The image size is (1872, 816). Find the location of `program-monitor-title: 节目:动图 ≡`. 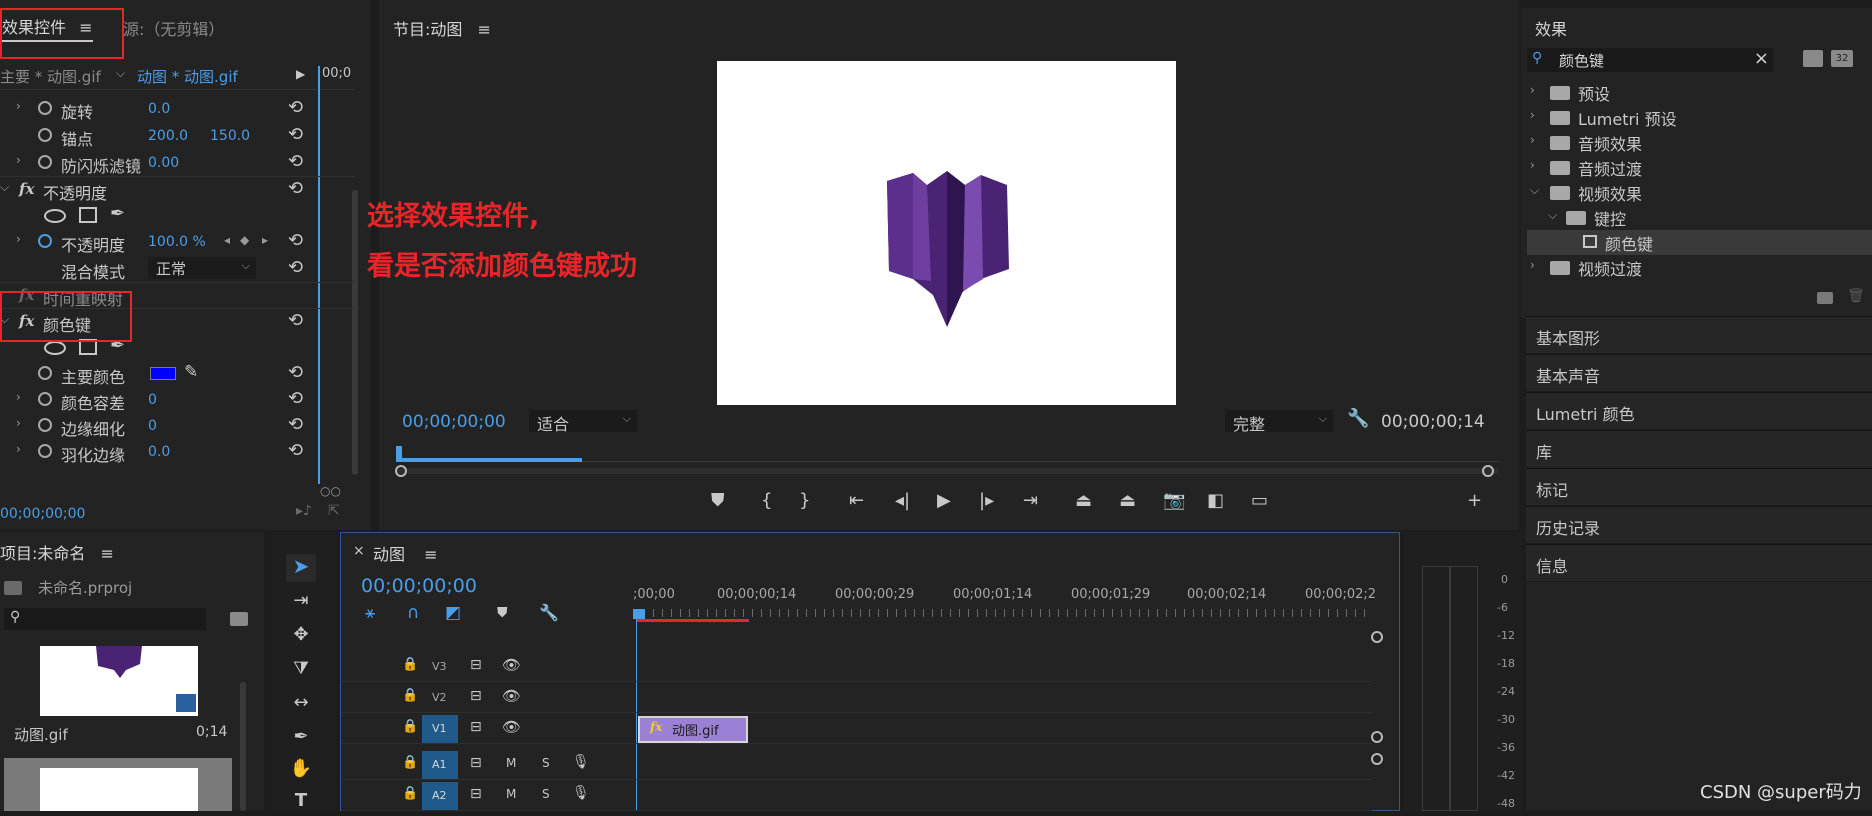

program-monitor-title: 节目:动图 ≡ is located at coordinates (442, 28).